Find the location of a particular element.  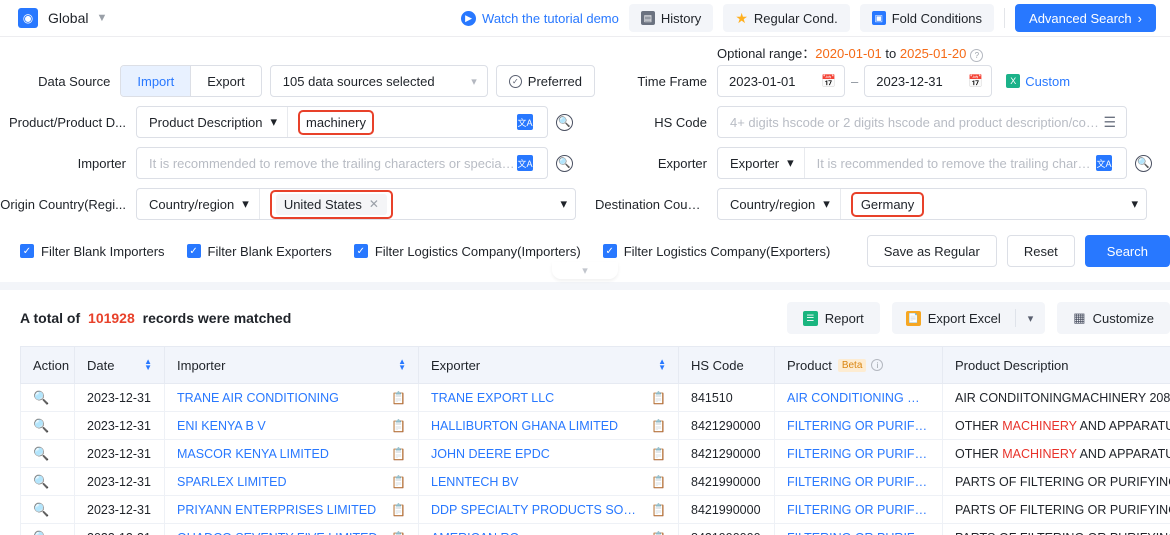

export-tab: Export is located at coordinates (226, 81).